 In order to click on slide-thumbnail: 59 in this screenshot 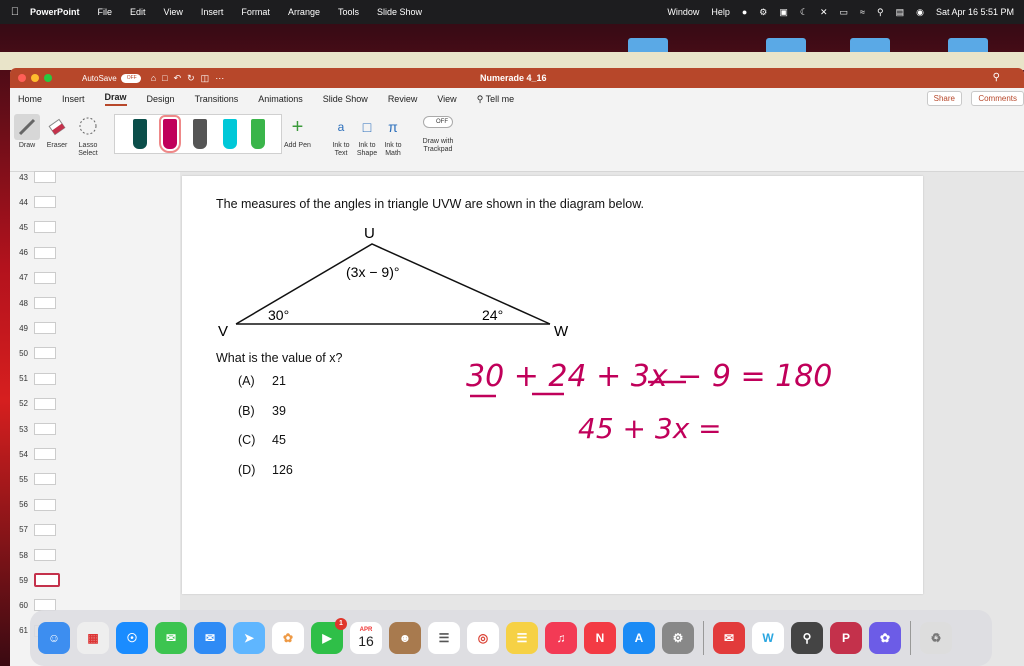, I will do `click(35, 580)`.